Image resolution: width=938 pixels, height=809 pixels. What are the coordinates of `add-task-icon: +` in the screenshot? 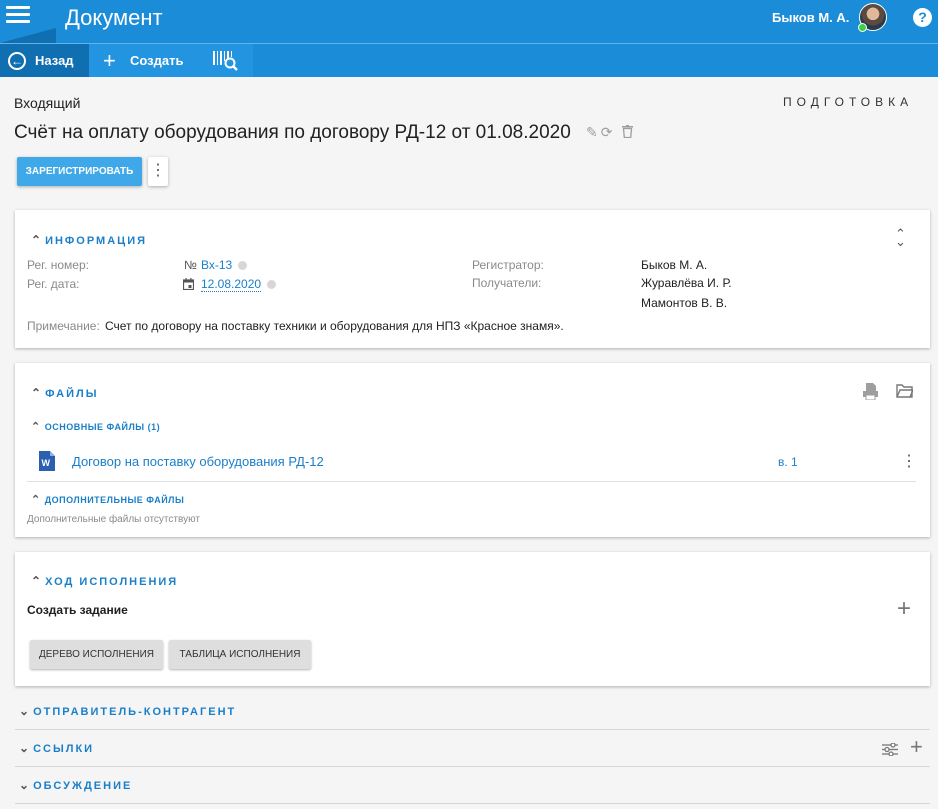 It's located at (904, 609).